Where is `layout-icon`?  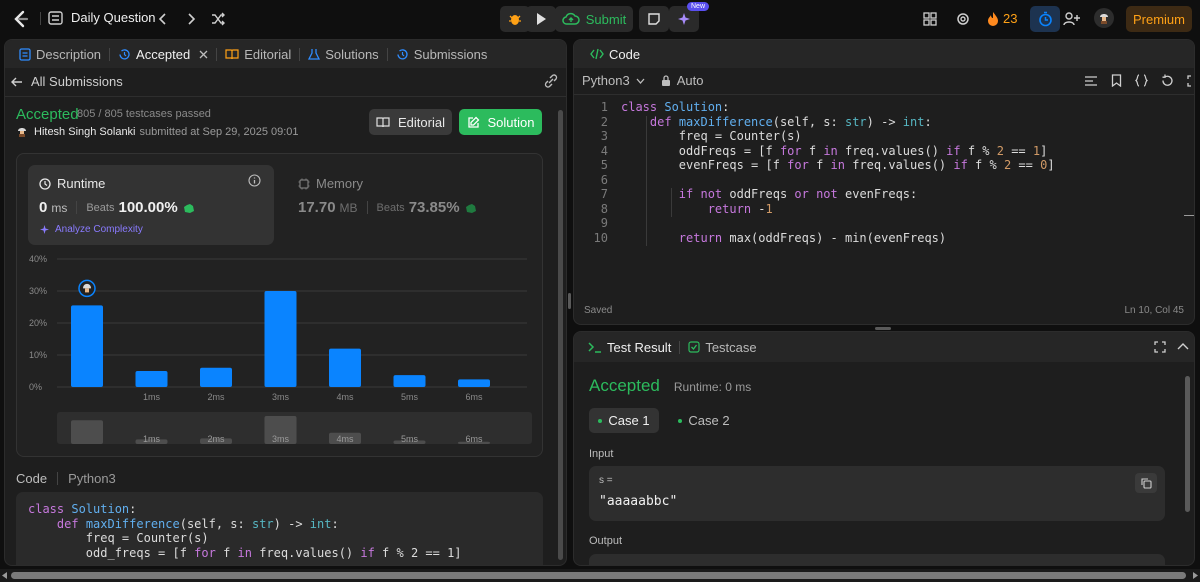
layout-icon is located at coordinates (930, 19).